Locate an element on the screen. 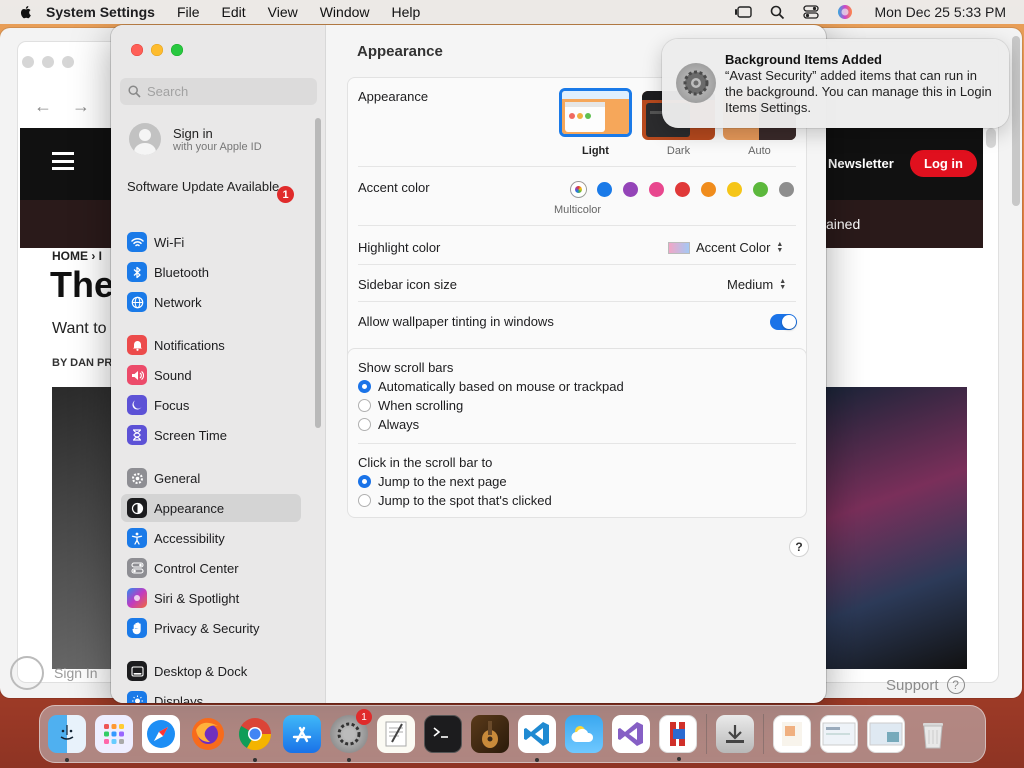 This screenshot has width=1024, height=768. sidebar-scrollbar is located at coordinates (318, 273).